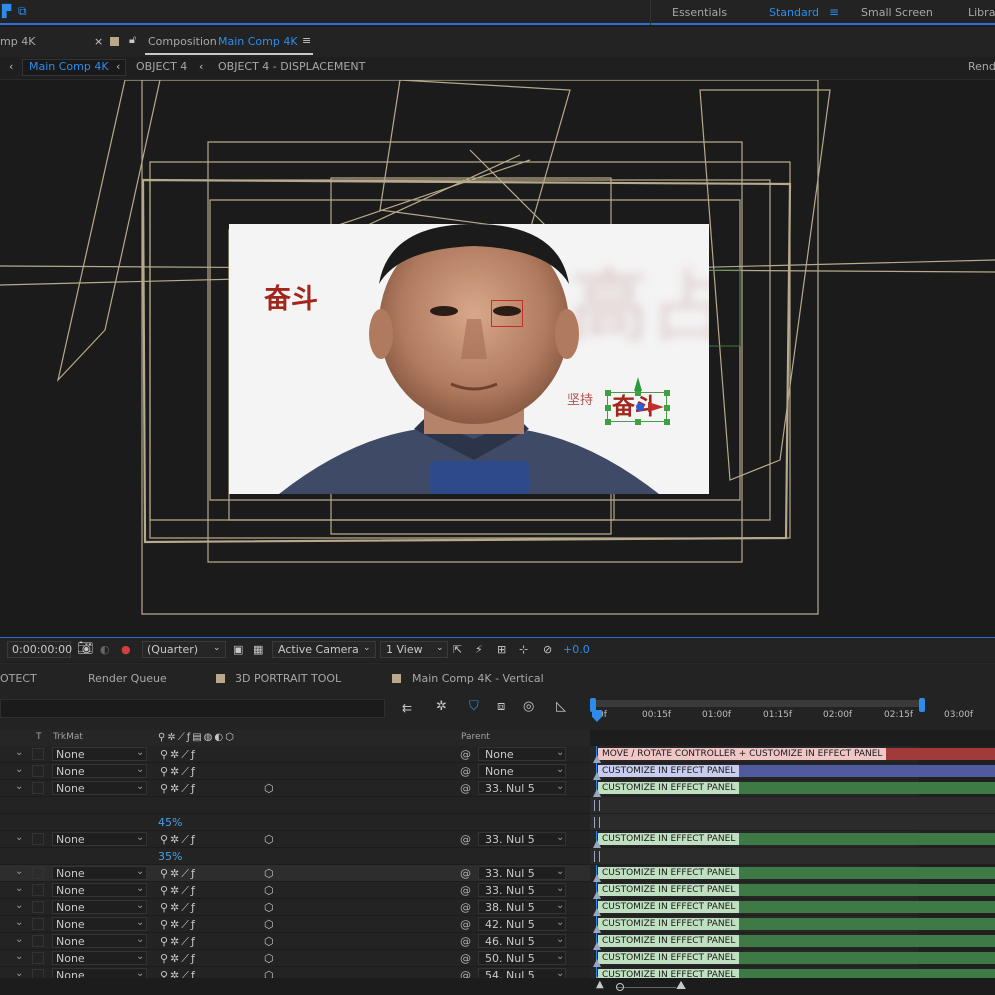  What do you see at coordinates (561, 706) in the screenshot?
I see `graph-editor-icon: ◺` at bounding box center [561, 706].